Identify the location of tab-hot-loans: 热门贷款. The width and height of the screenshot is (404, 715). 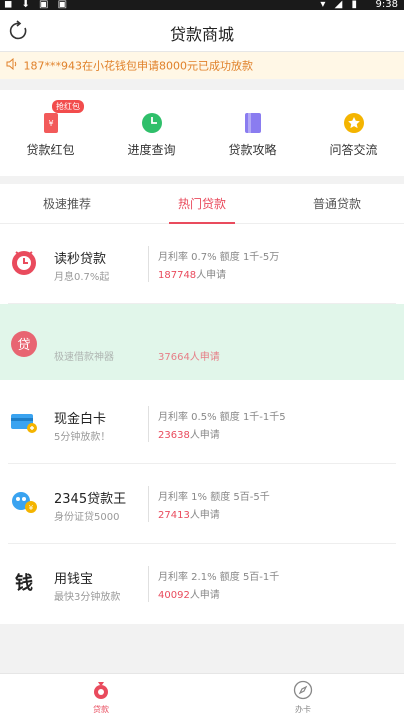
(202, 204).